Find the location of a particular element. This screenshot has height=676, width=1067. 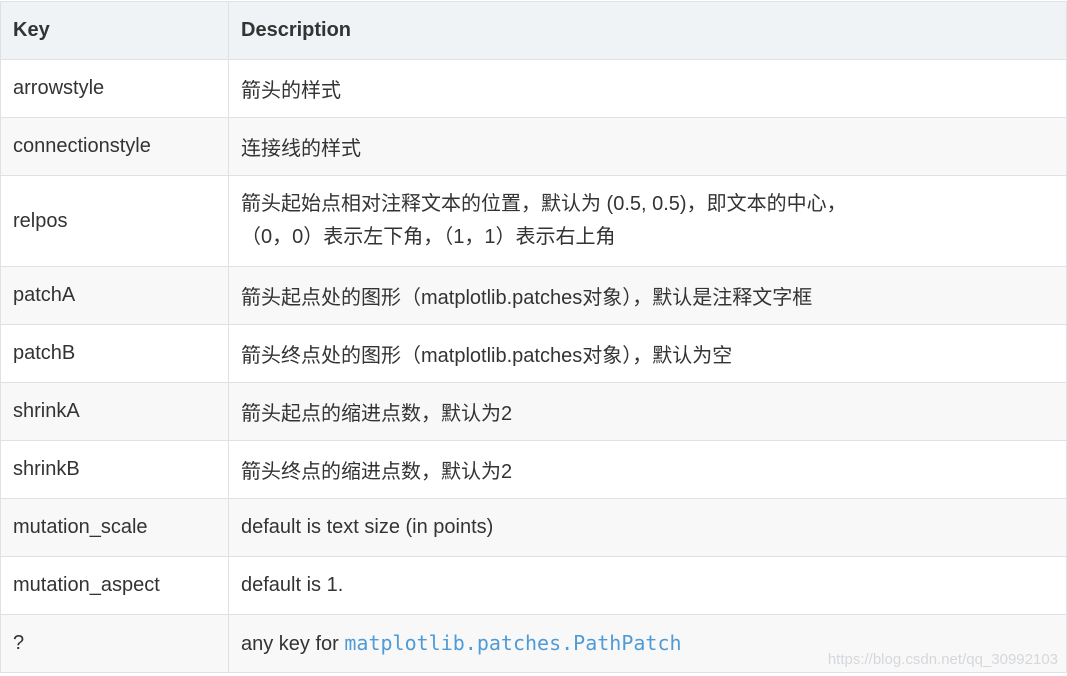

key-cell: shrinkA is located at coordinates (114, 411).